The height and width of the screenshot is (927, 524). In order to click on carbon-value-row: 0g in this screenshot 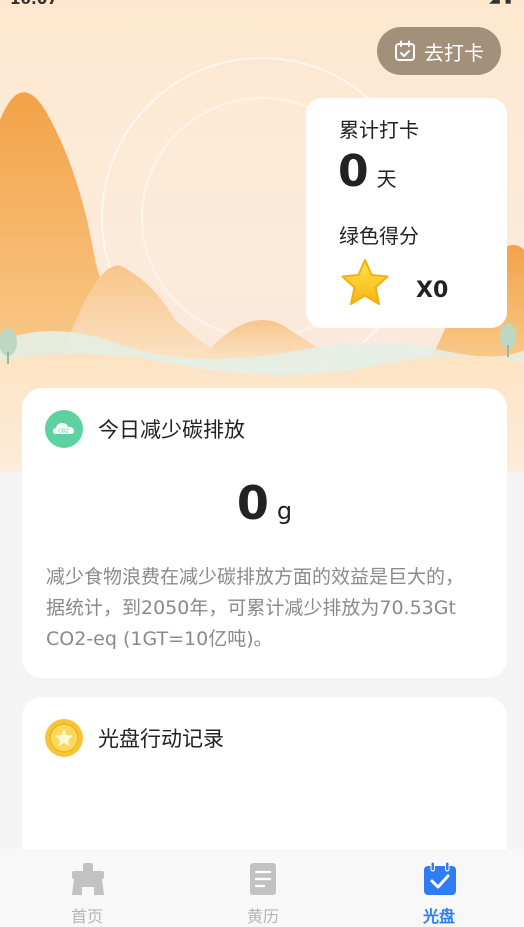, I will do `click(264, 503)`.